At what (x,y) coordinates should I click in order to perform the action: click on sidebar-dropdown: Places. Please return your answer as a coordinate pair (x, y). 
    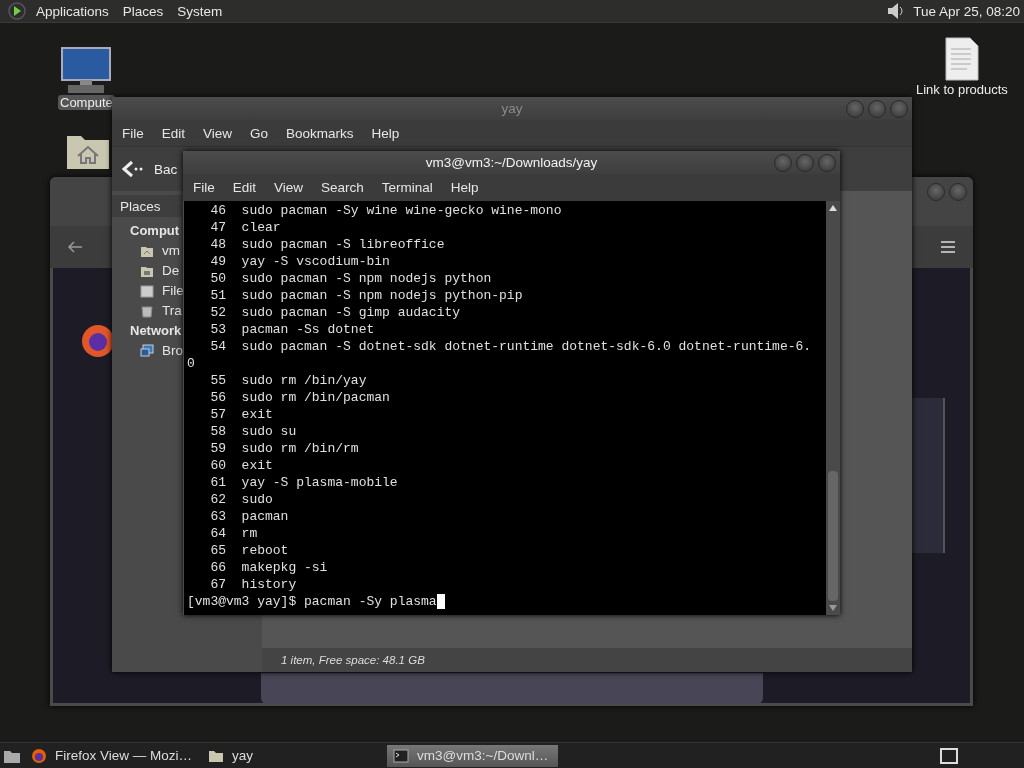
    Looking at the image, I should click on (147, 206).